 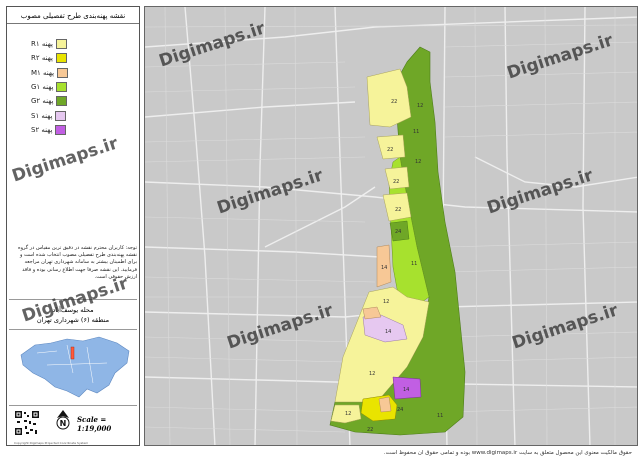 What do you see at coordinates (42, 87) in the screenshot?
I see `legend-label: پهنه G۱` at bounding box center [42, 87].